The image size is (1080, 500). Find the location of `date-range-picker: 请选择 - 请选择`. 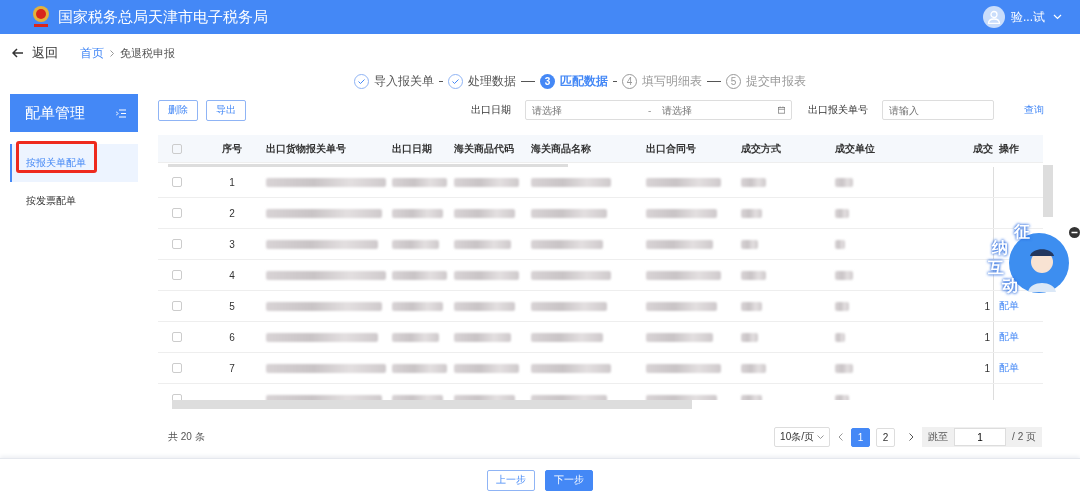

date-range-picker: 请选择 - 请选择 is located at coordinates (658, 110).